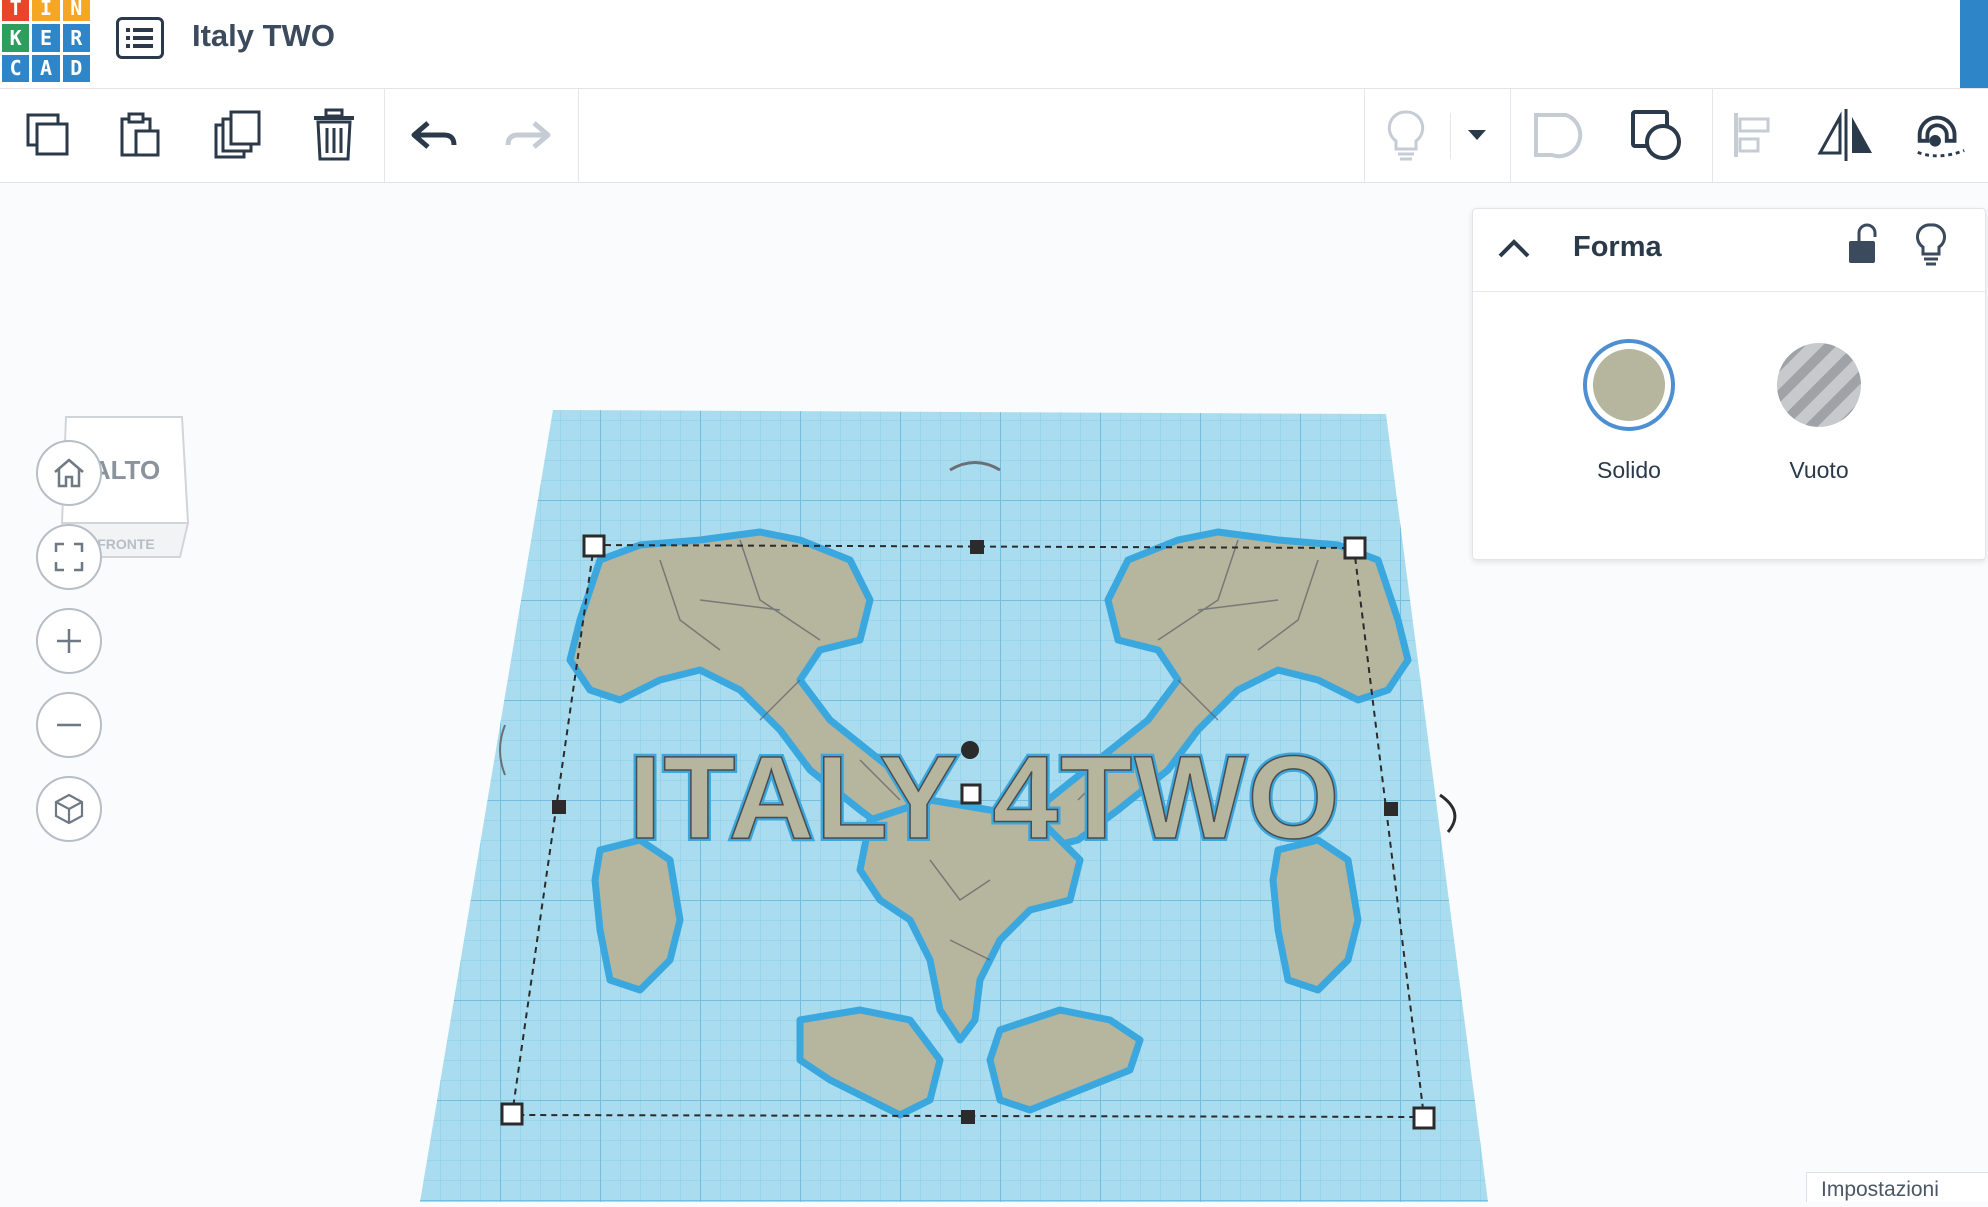  What do you see at coordinates (126, 470) in the screenshot?
I see `viewcube-top-label: ALTO` at bounding box center [126, 470].